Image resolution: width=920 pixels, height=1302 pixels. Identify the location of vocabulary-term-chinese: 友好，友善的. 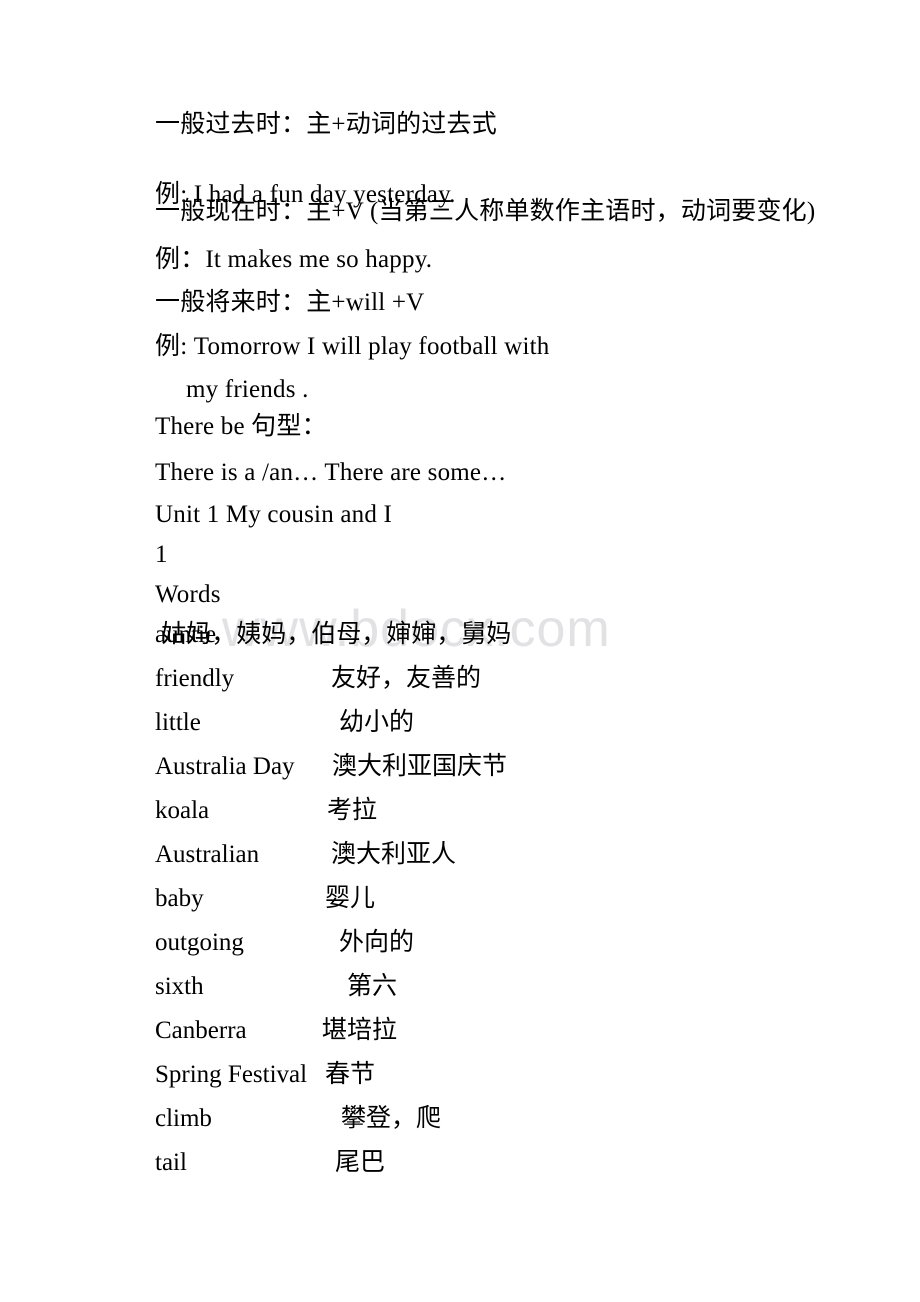
(406, 678).